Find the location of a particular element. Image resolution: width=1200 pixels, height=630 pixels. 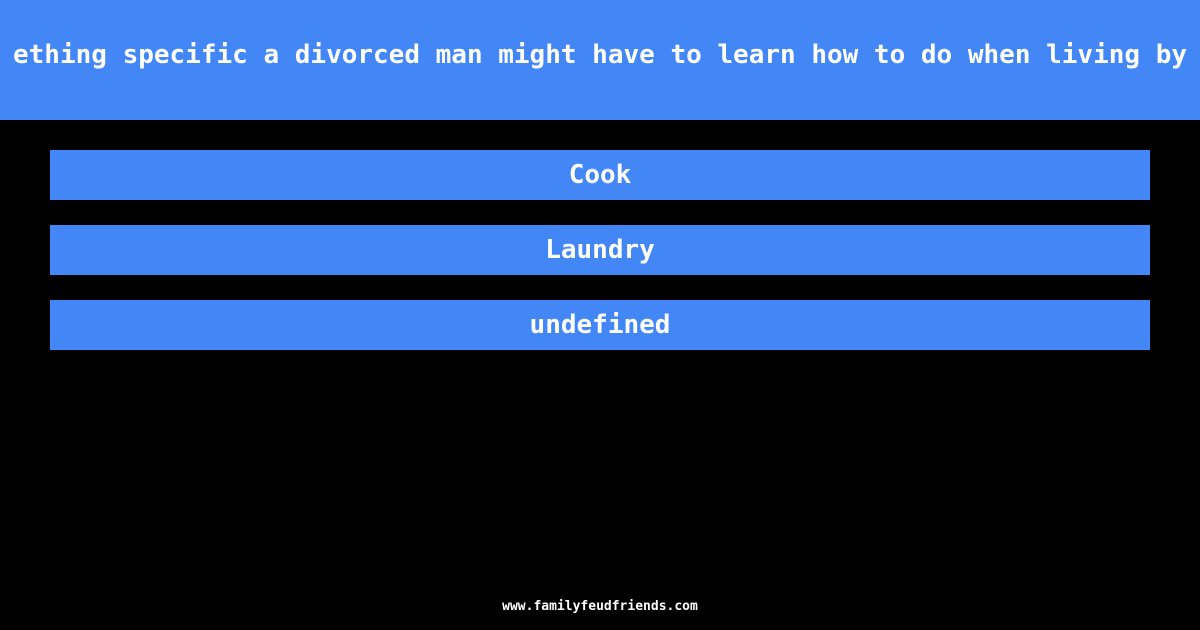

answer-bar: undefined is located at coordinates (600, 325).